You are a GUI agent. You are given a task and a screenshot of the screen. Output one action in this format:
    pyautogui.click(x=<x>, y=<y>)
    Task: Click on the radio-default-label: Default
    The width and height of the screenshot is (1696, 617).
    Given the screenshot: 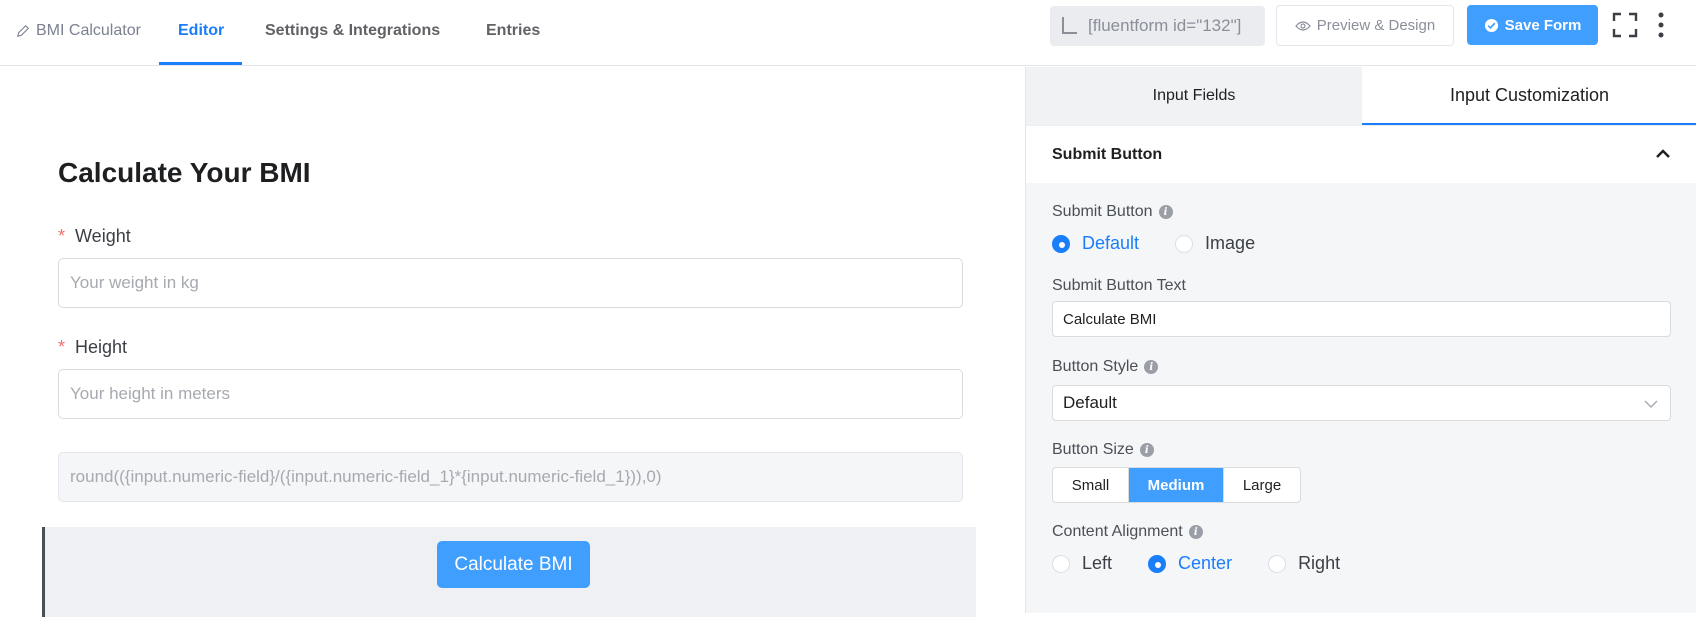 What is the action you would take?
    pyautogui.click(x=1111, y=243)
    